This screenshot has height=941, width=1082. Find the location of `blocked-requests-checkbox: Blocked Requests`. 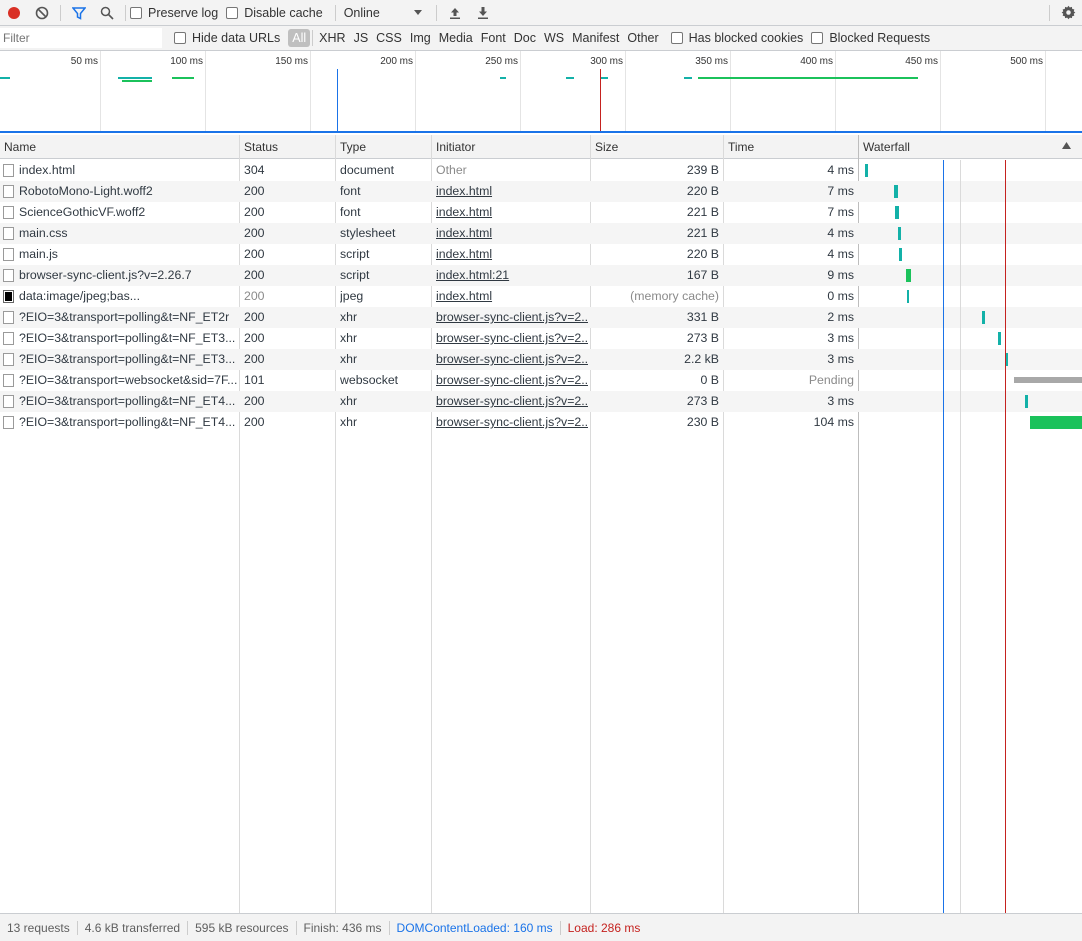

blocked-requests-checkbox: Blocked Requests is located at coordinates (870, 38).